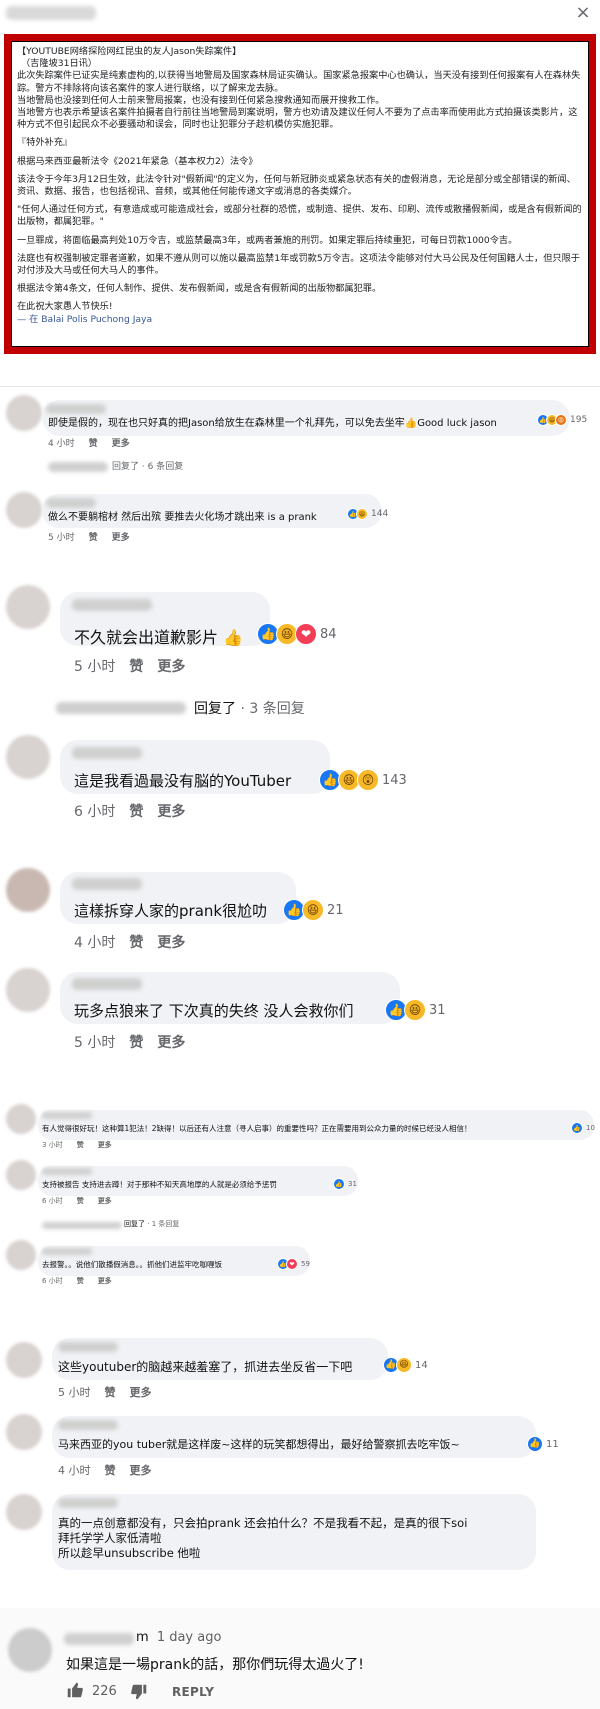 This screenshot has width=600, height=1709. Describe the element at coordinates (77, 1692) in the screenshot. I see `like-button` at that location.